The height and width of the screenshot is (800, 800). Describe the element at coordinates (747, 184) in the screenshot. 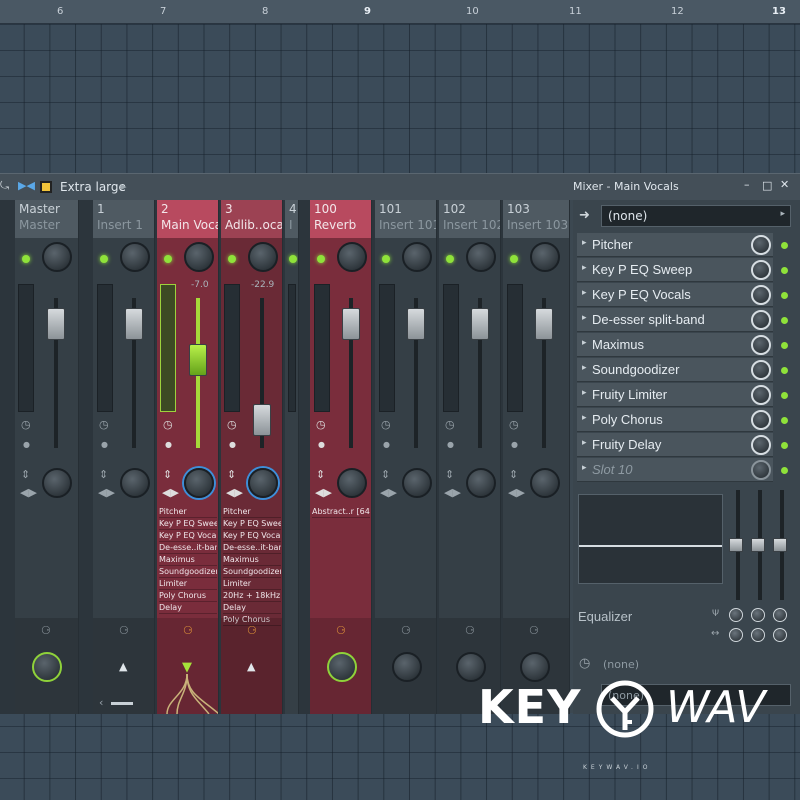

I see `minimize-icon: –` at that location.